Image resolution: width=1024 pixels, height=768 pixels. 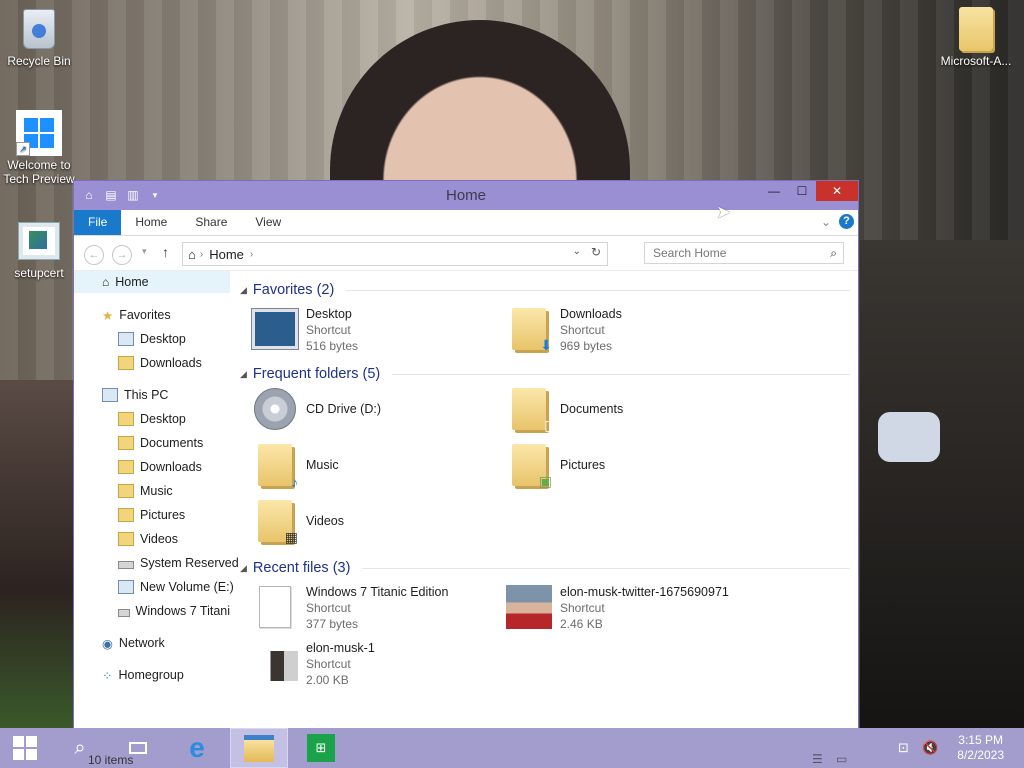 What do you see at coordinates (141, 643) in the screenshot?
I see `nav-label: Network` at bounding box center [141, 643].